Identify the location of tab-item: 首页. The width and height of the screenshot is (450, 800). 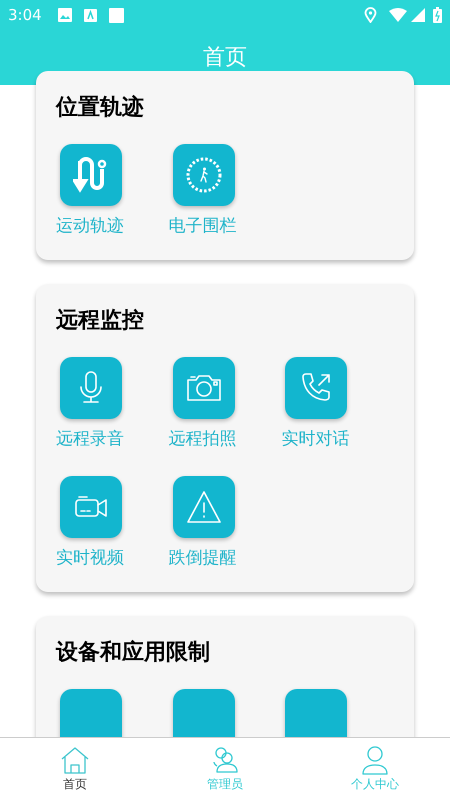
(75, 769).